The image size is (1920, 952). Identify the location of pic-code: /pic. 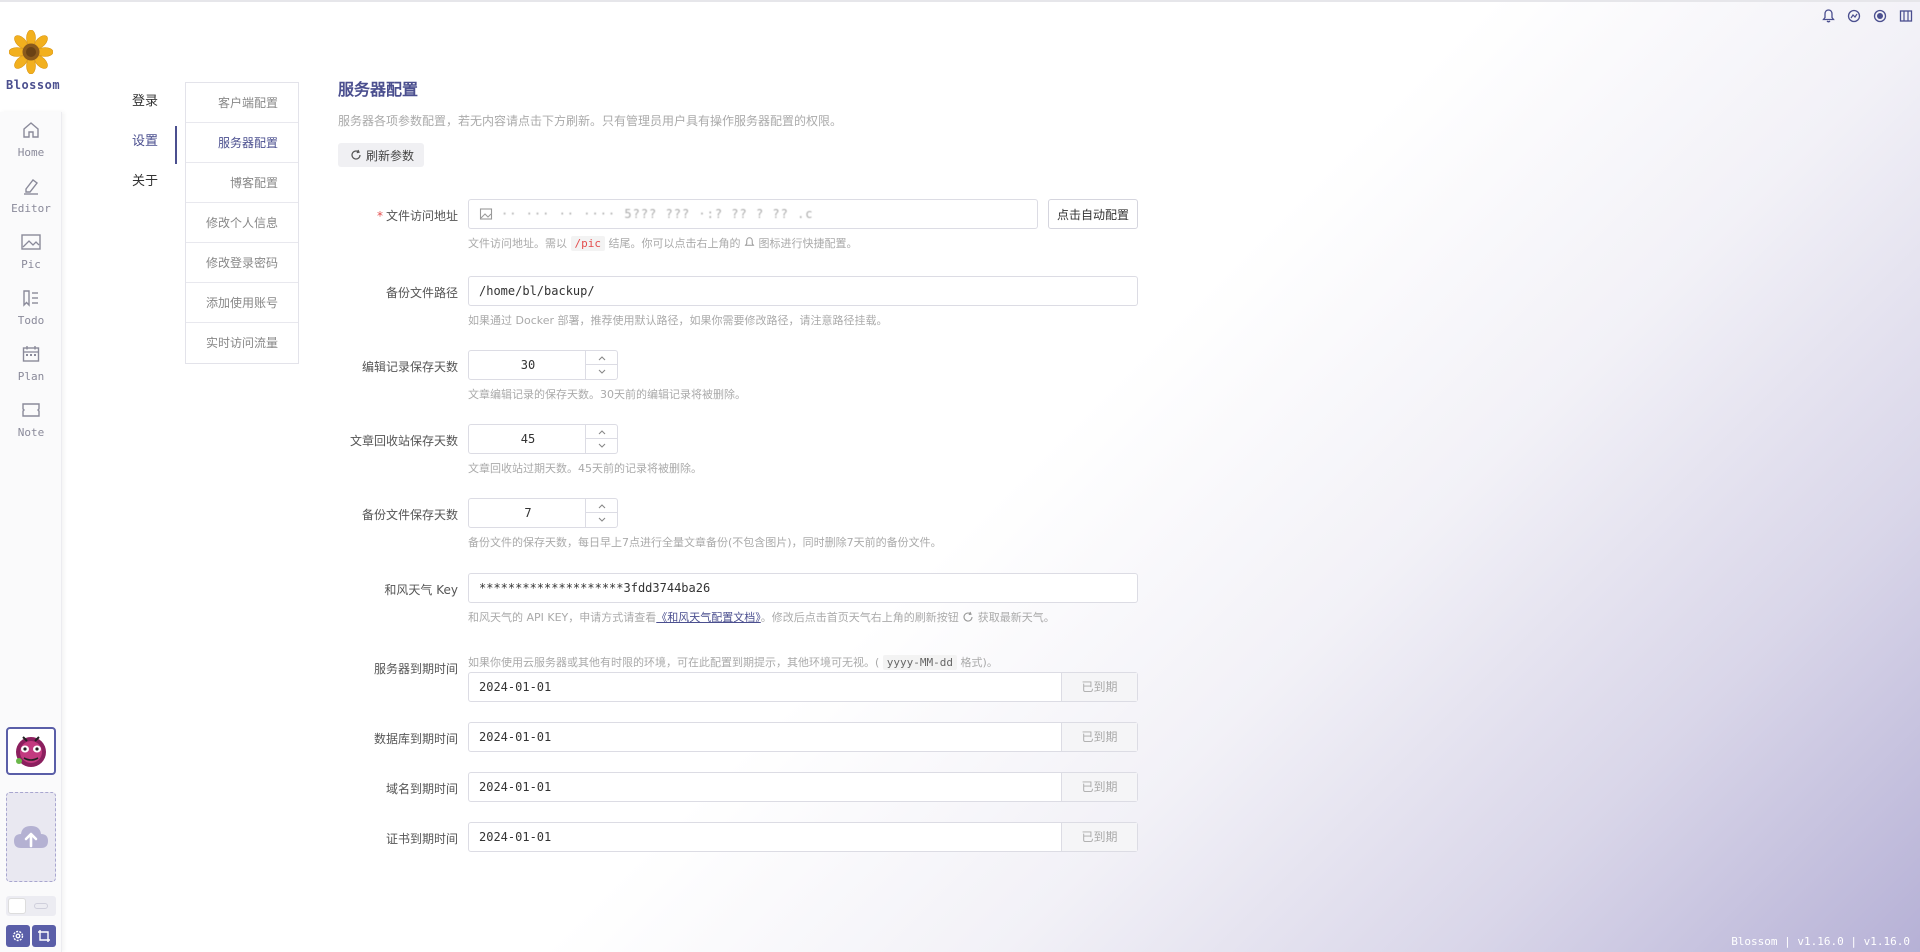
(587, 243).